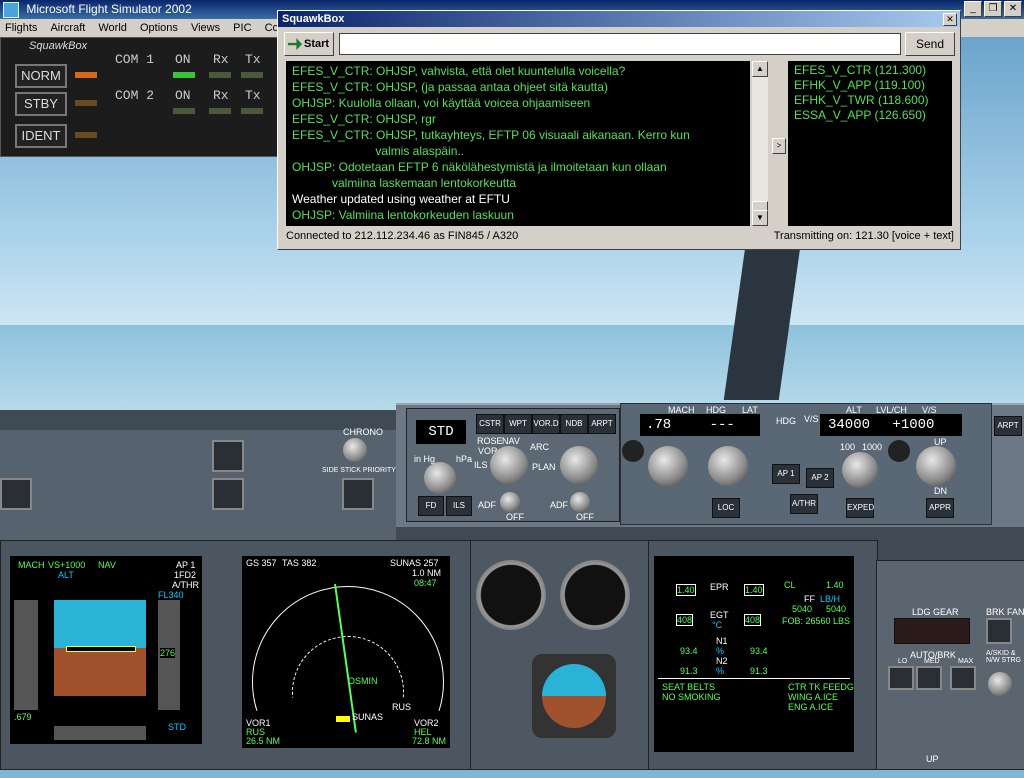 This screenshot has height=778, width=1024. I want to click on ewd-n1-unit: %, so click(720, 651).